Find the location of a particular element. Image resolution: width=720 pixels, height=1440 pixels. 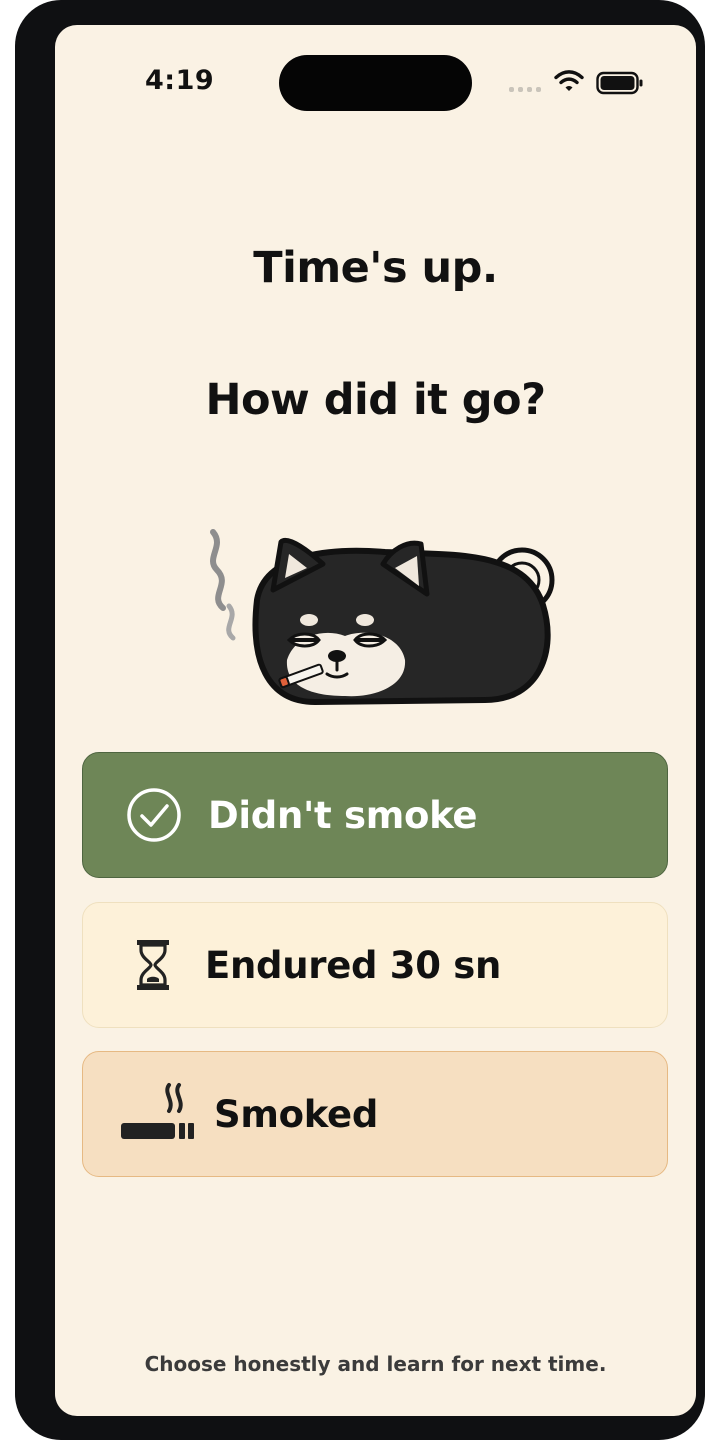

hourglass-icon is located at coordinates (153, 965).